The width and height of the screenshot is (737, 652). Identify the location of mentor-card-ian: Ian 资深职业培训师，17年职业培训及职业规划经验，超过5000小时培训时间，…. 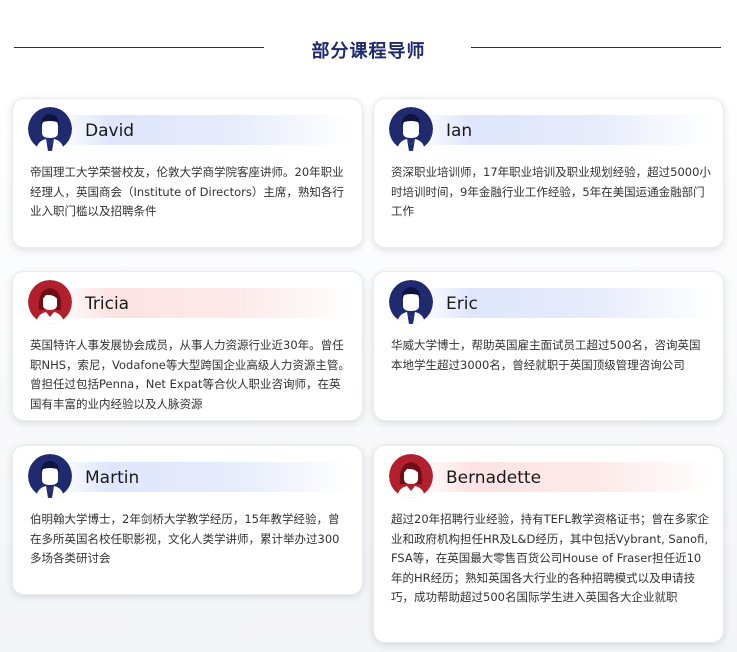
(548, 173).